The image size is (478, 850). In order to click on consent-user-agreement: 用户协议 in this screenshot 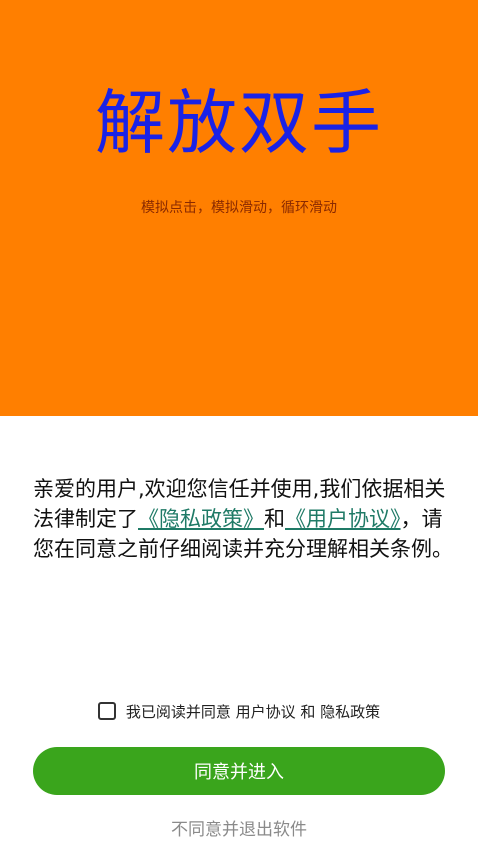, I will do `click(266, 712)`.